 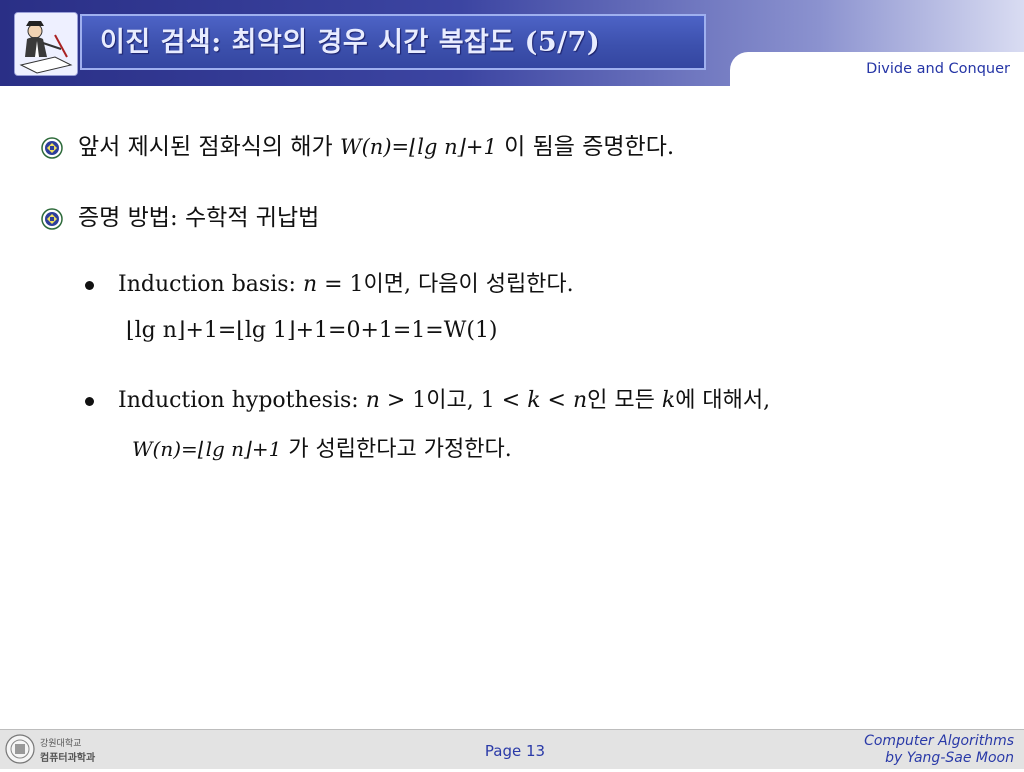 I want to click on bullet-1-formula: W(n)=⌊lg n⌋+1, so click(x=418, y=147).